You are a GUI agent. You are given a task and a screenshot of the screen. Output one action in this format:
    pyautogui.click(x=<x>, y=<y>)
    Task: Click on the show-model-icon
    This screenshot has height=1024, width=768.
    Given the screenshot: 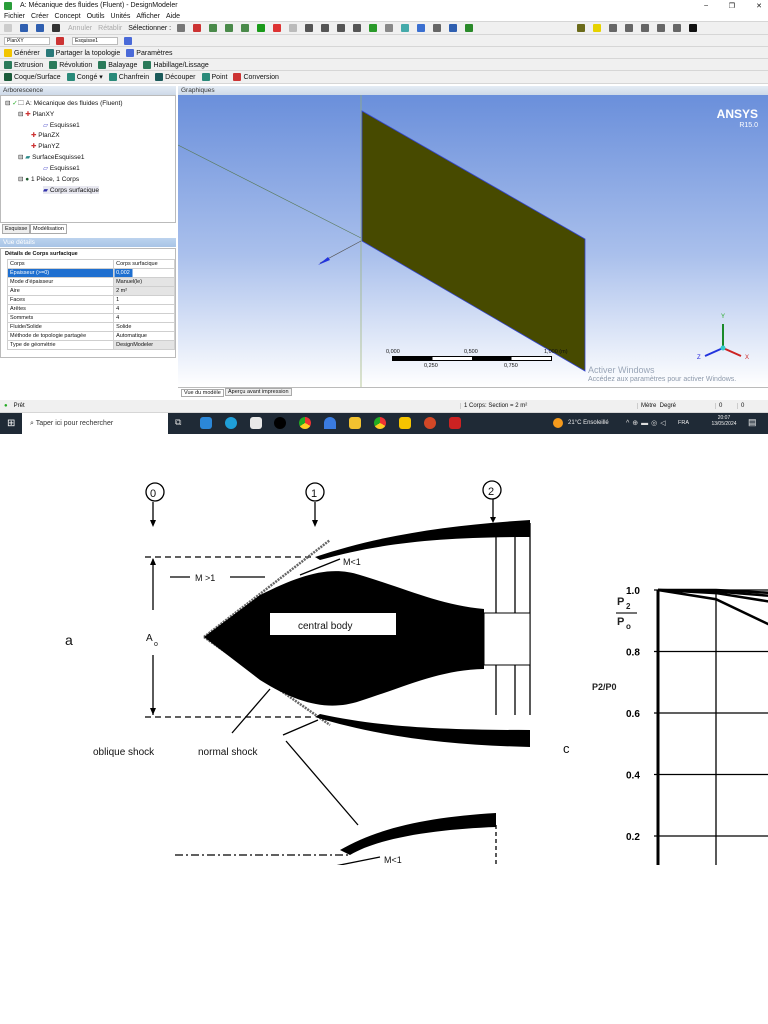 What is the action you would take?
    pyautogui.click(x=437, y=28)
    